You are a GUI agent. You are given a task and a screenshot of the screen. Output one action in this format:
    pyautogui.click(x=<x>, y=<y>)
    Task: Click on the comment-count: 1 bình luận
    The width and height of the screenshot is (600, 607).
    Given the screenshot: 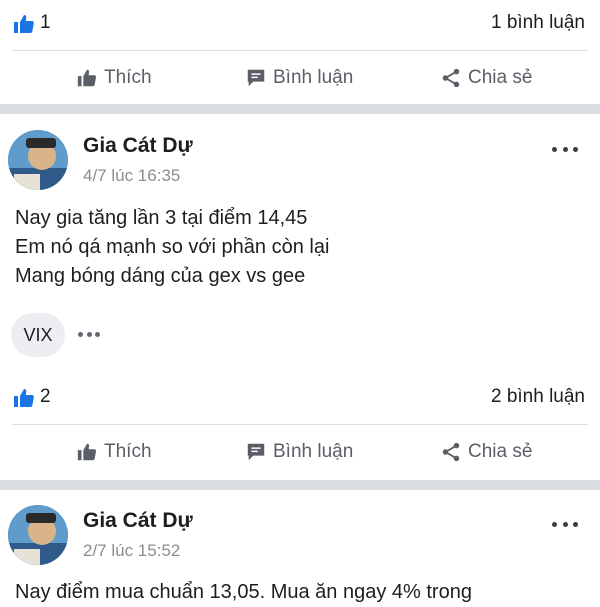 What is the action you would take?
    pyautogui.click(x=538, y=23)
    